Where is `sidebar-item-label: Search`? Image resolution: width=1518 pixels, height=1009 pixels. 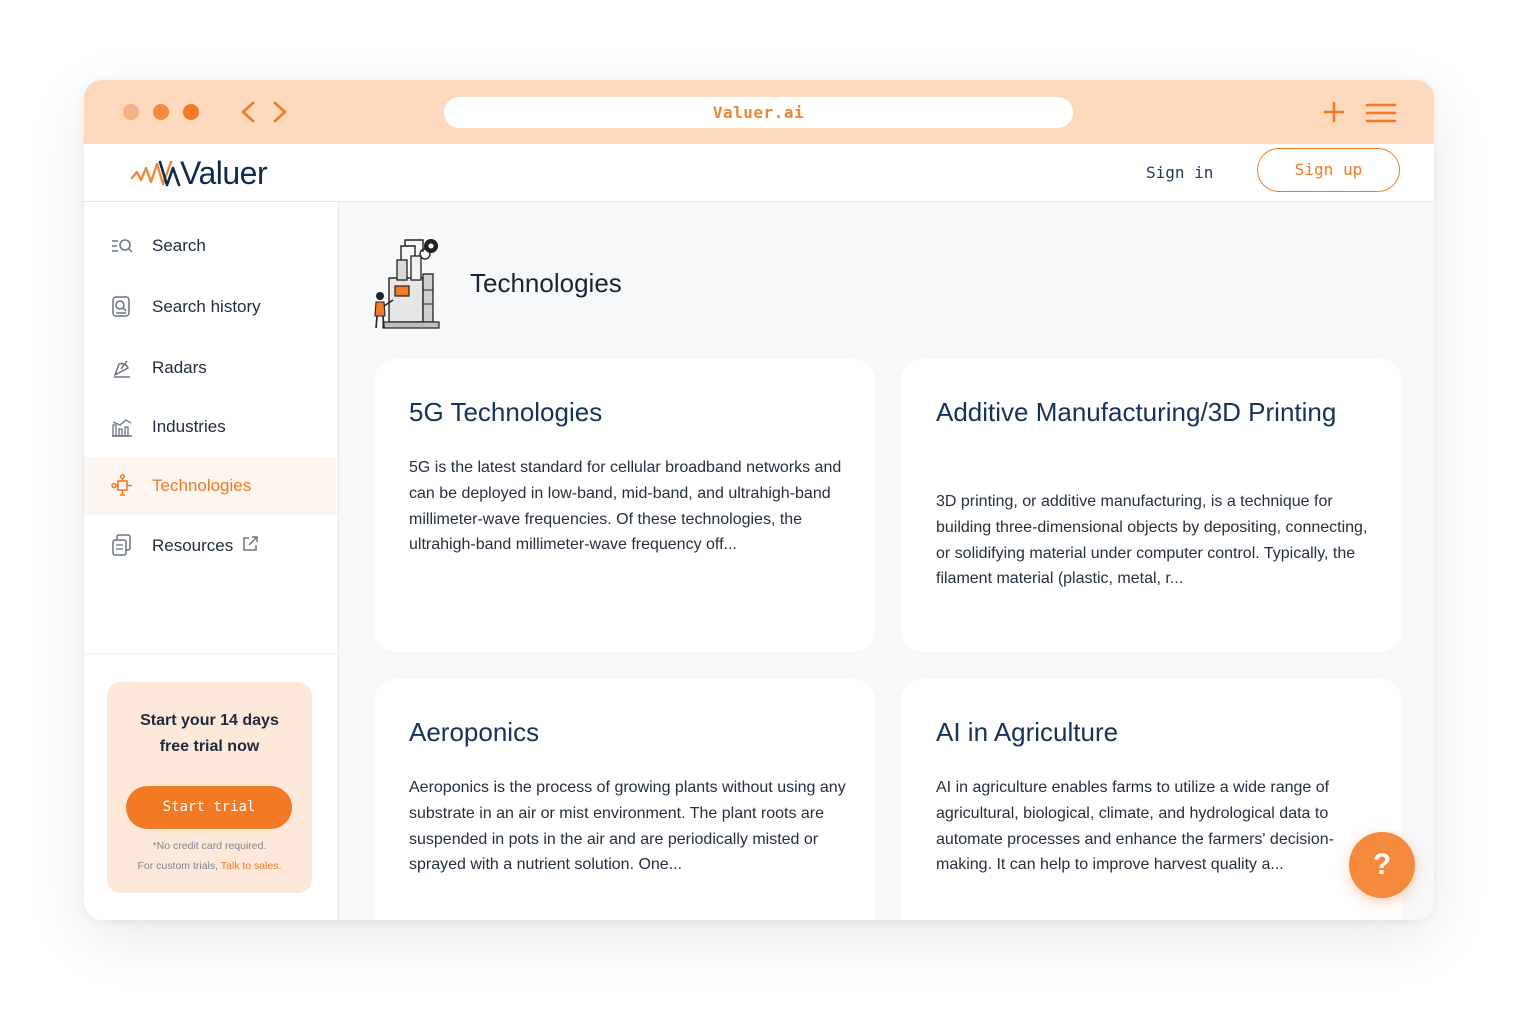
sidebar-item-label: Search is located at coordinates (179, 245).